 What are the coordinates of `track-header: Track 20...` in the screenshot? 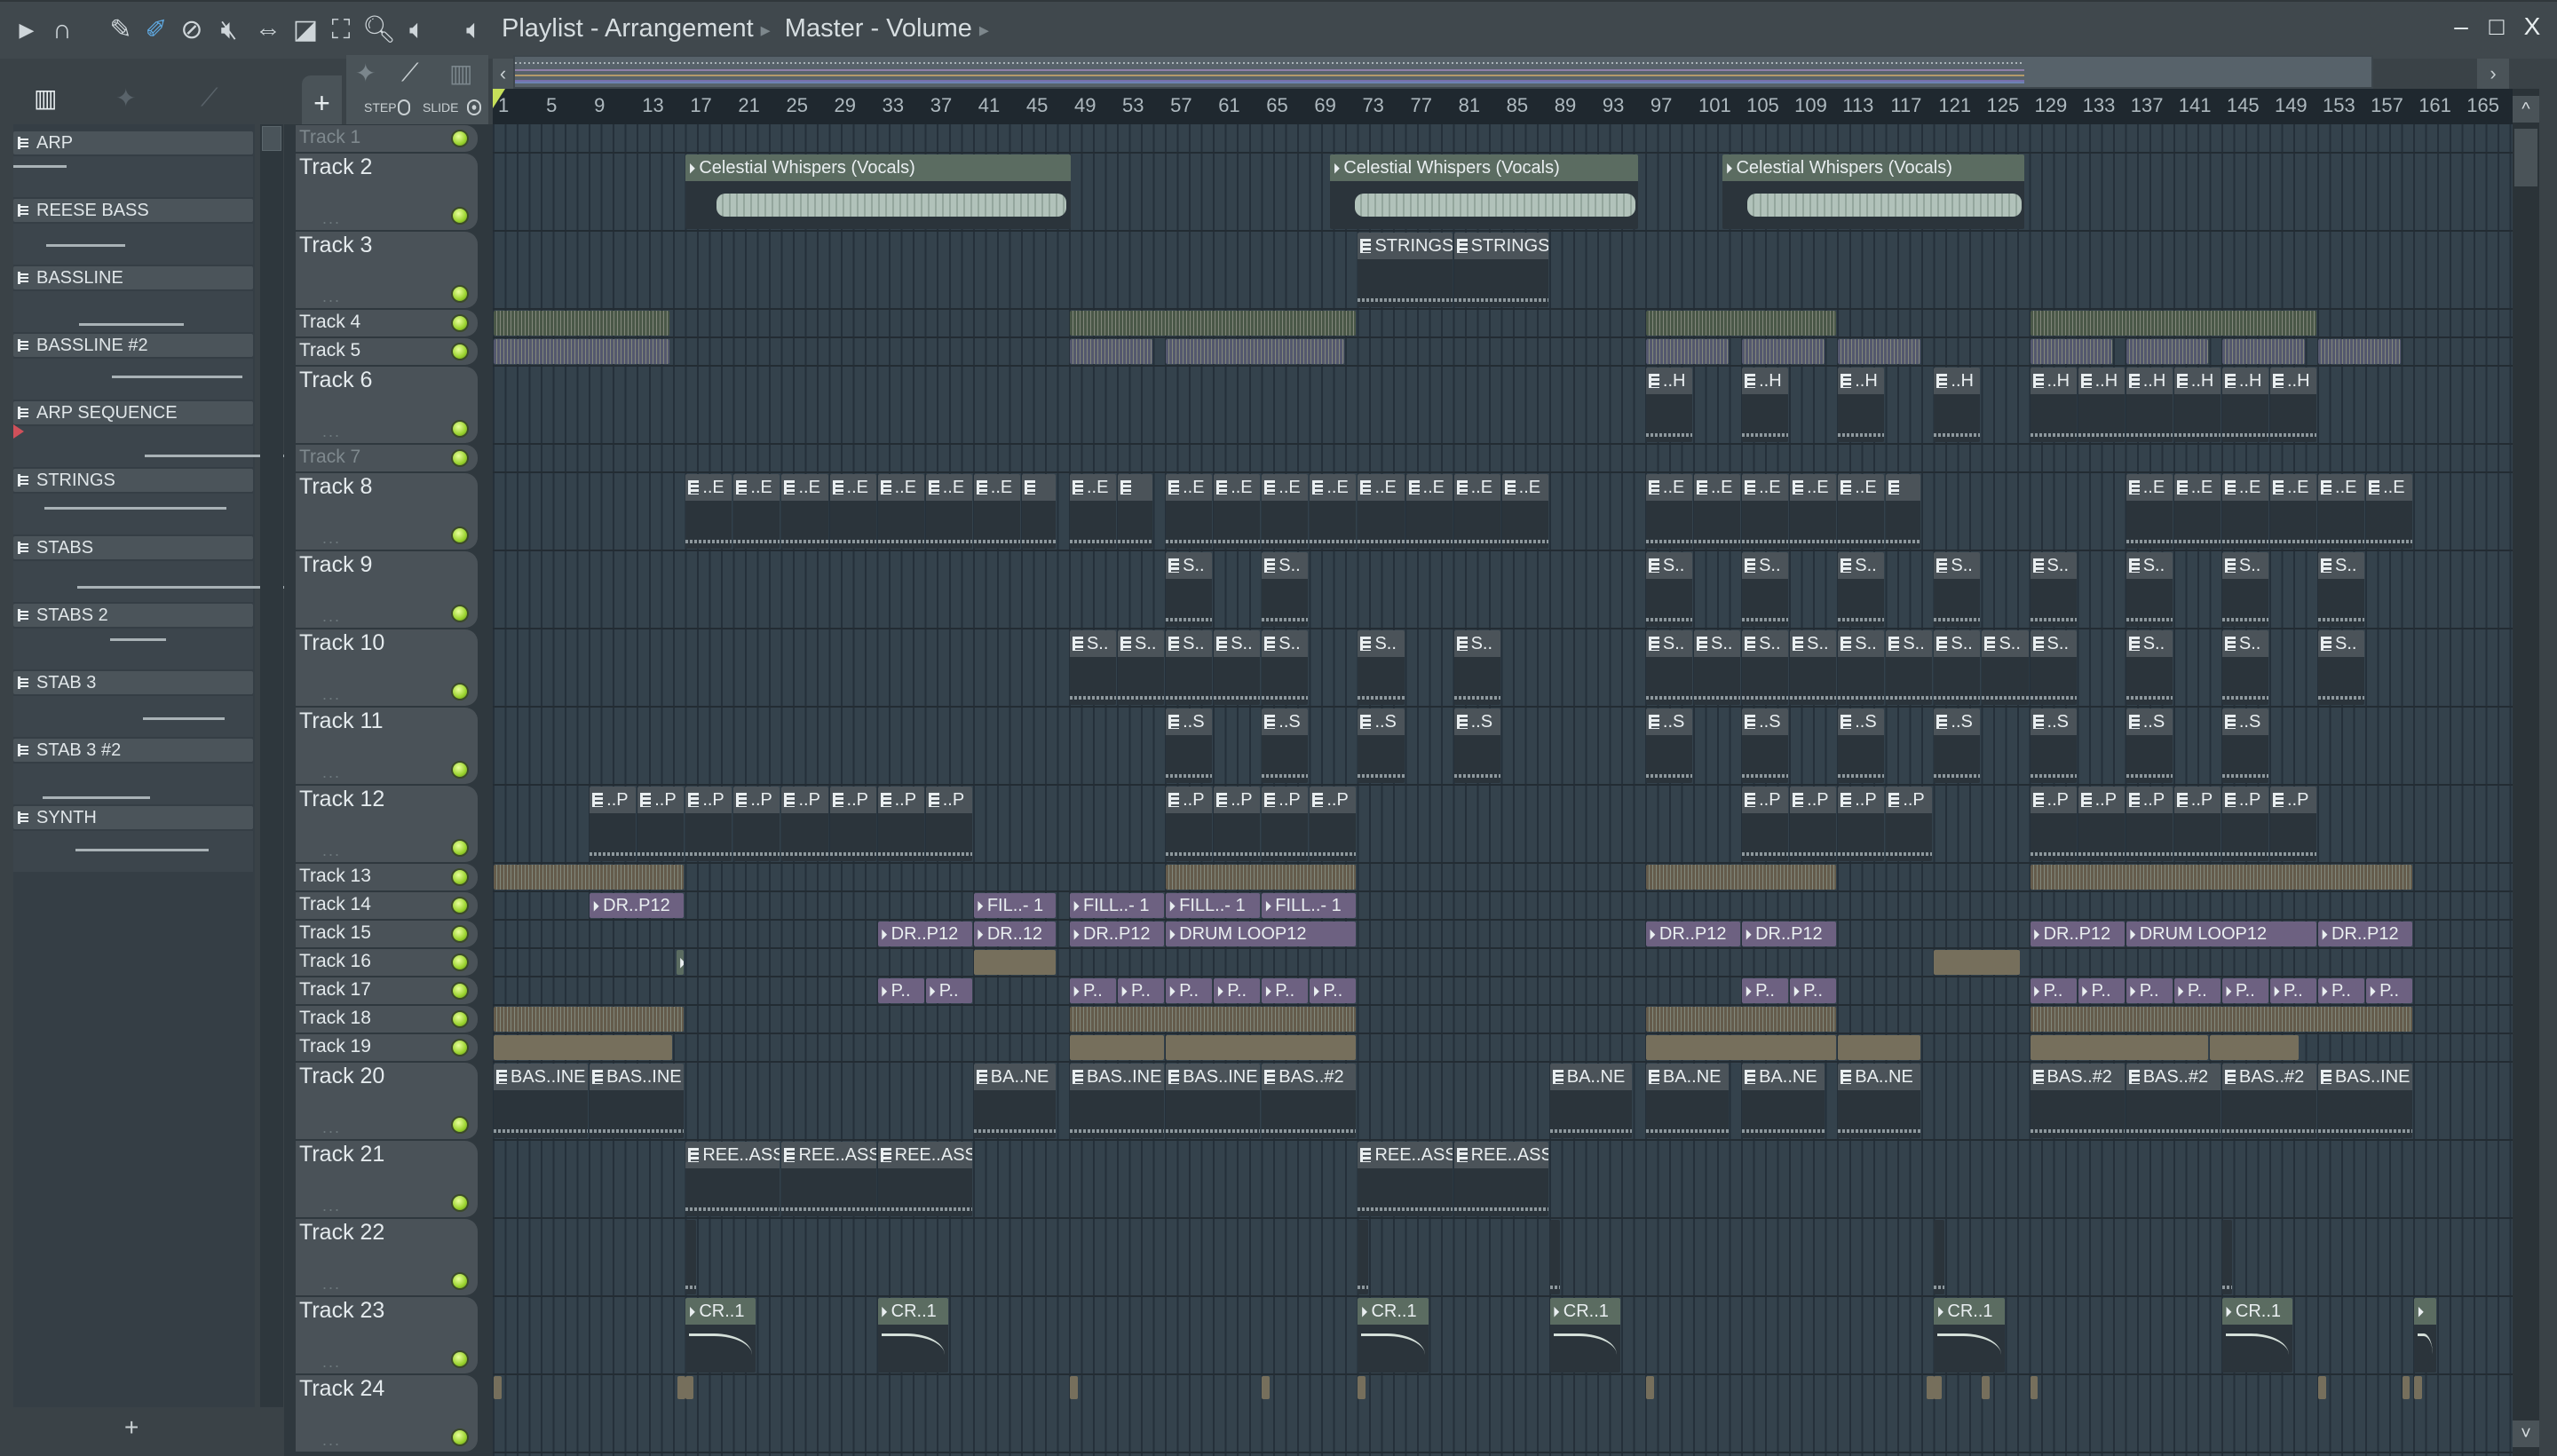 It's located at (387, 1101).